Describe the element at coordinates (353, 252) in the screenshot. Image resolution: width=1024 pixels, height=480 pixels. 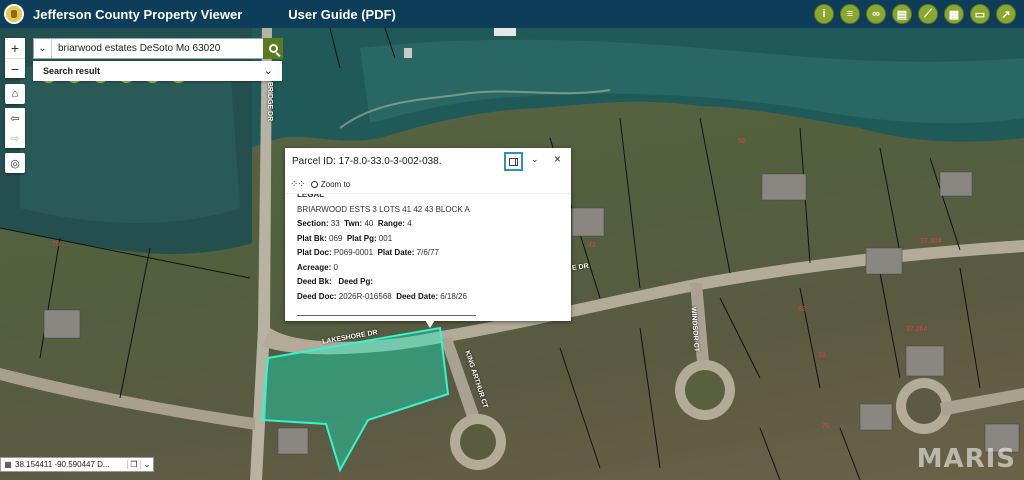
I see `plat-doc-value: P069-0001` at that location.